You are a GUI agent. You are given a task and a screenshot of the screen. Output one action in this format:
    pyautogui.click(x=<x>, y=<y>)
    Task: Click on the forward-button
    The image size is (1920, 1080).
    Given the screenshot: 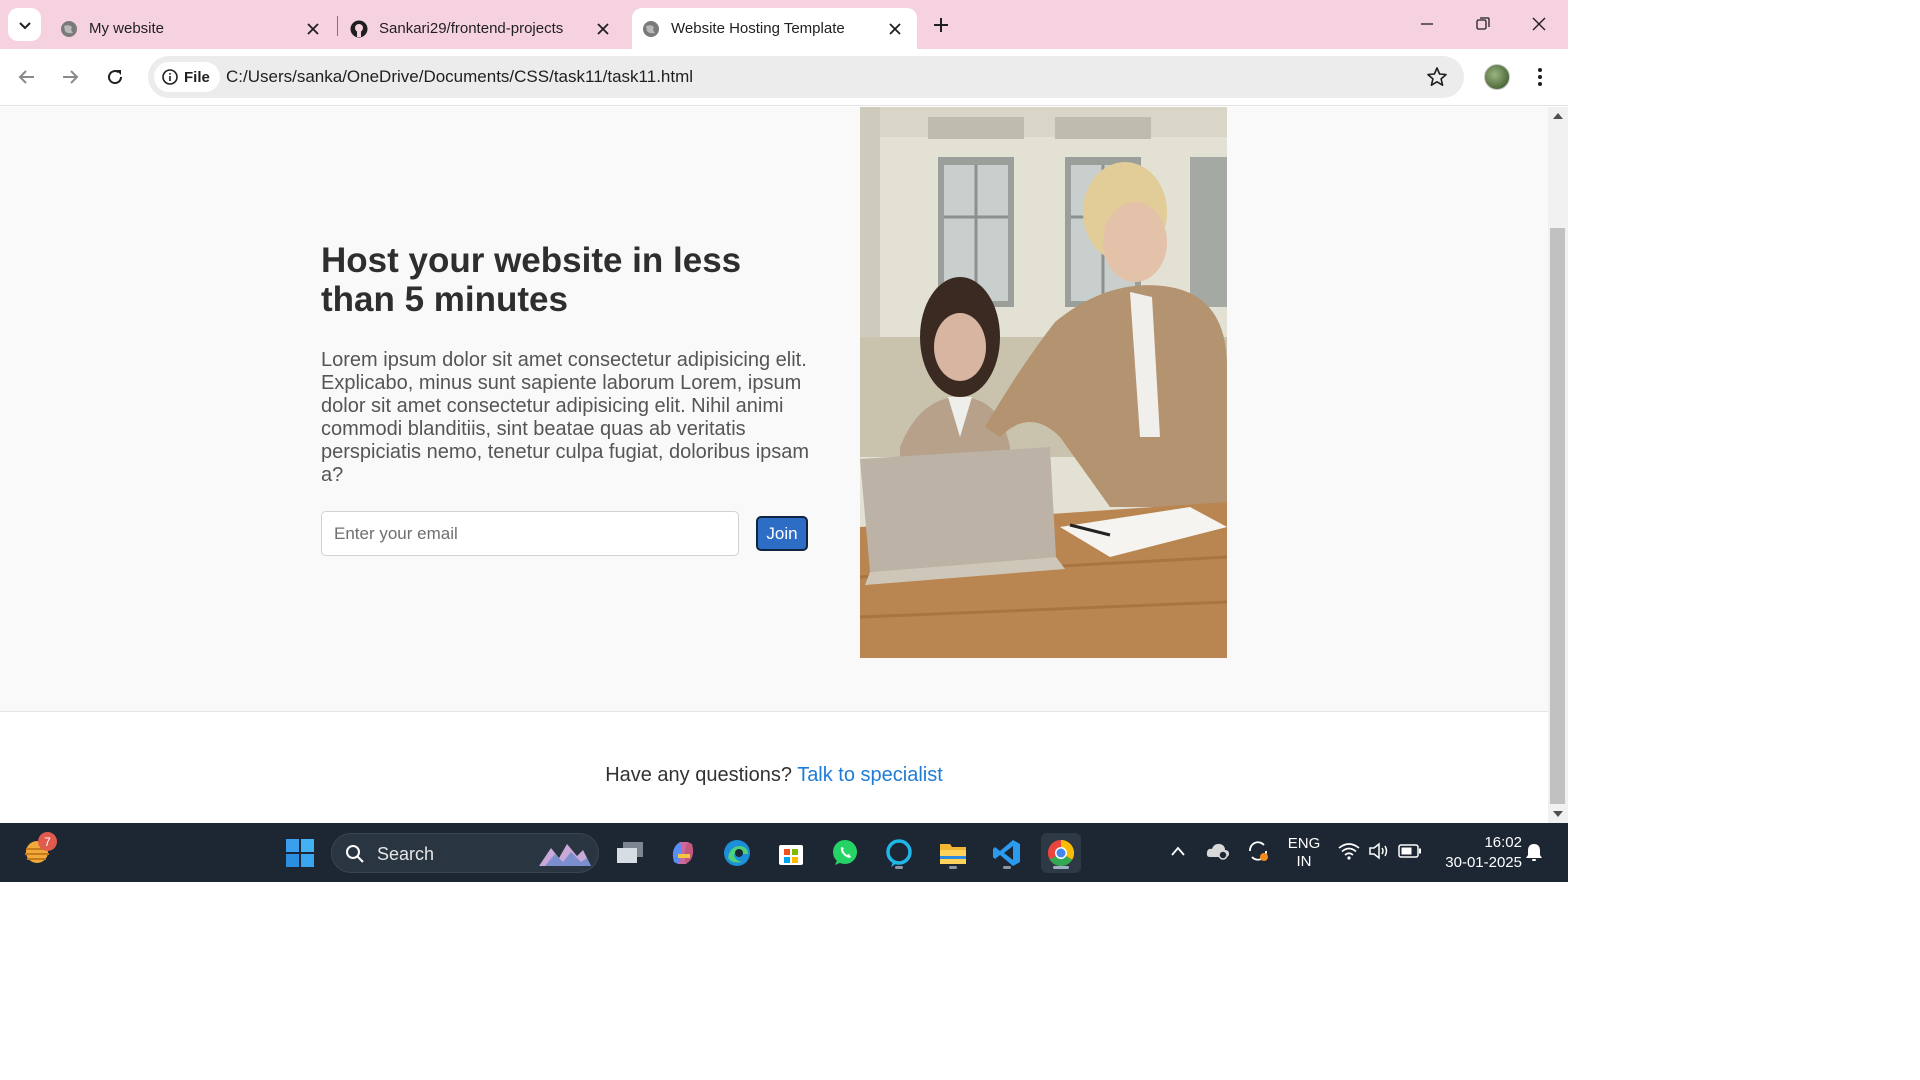 What is the action you would take?
    pyautogui.click(x=70, y=77)
    